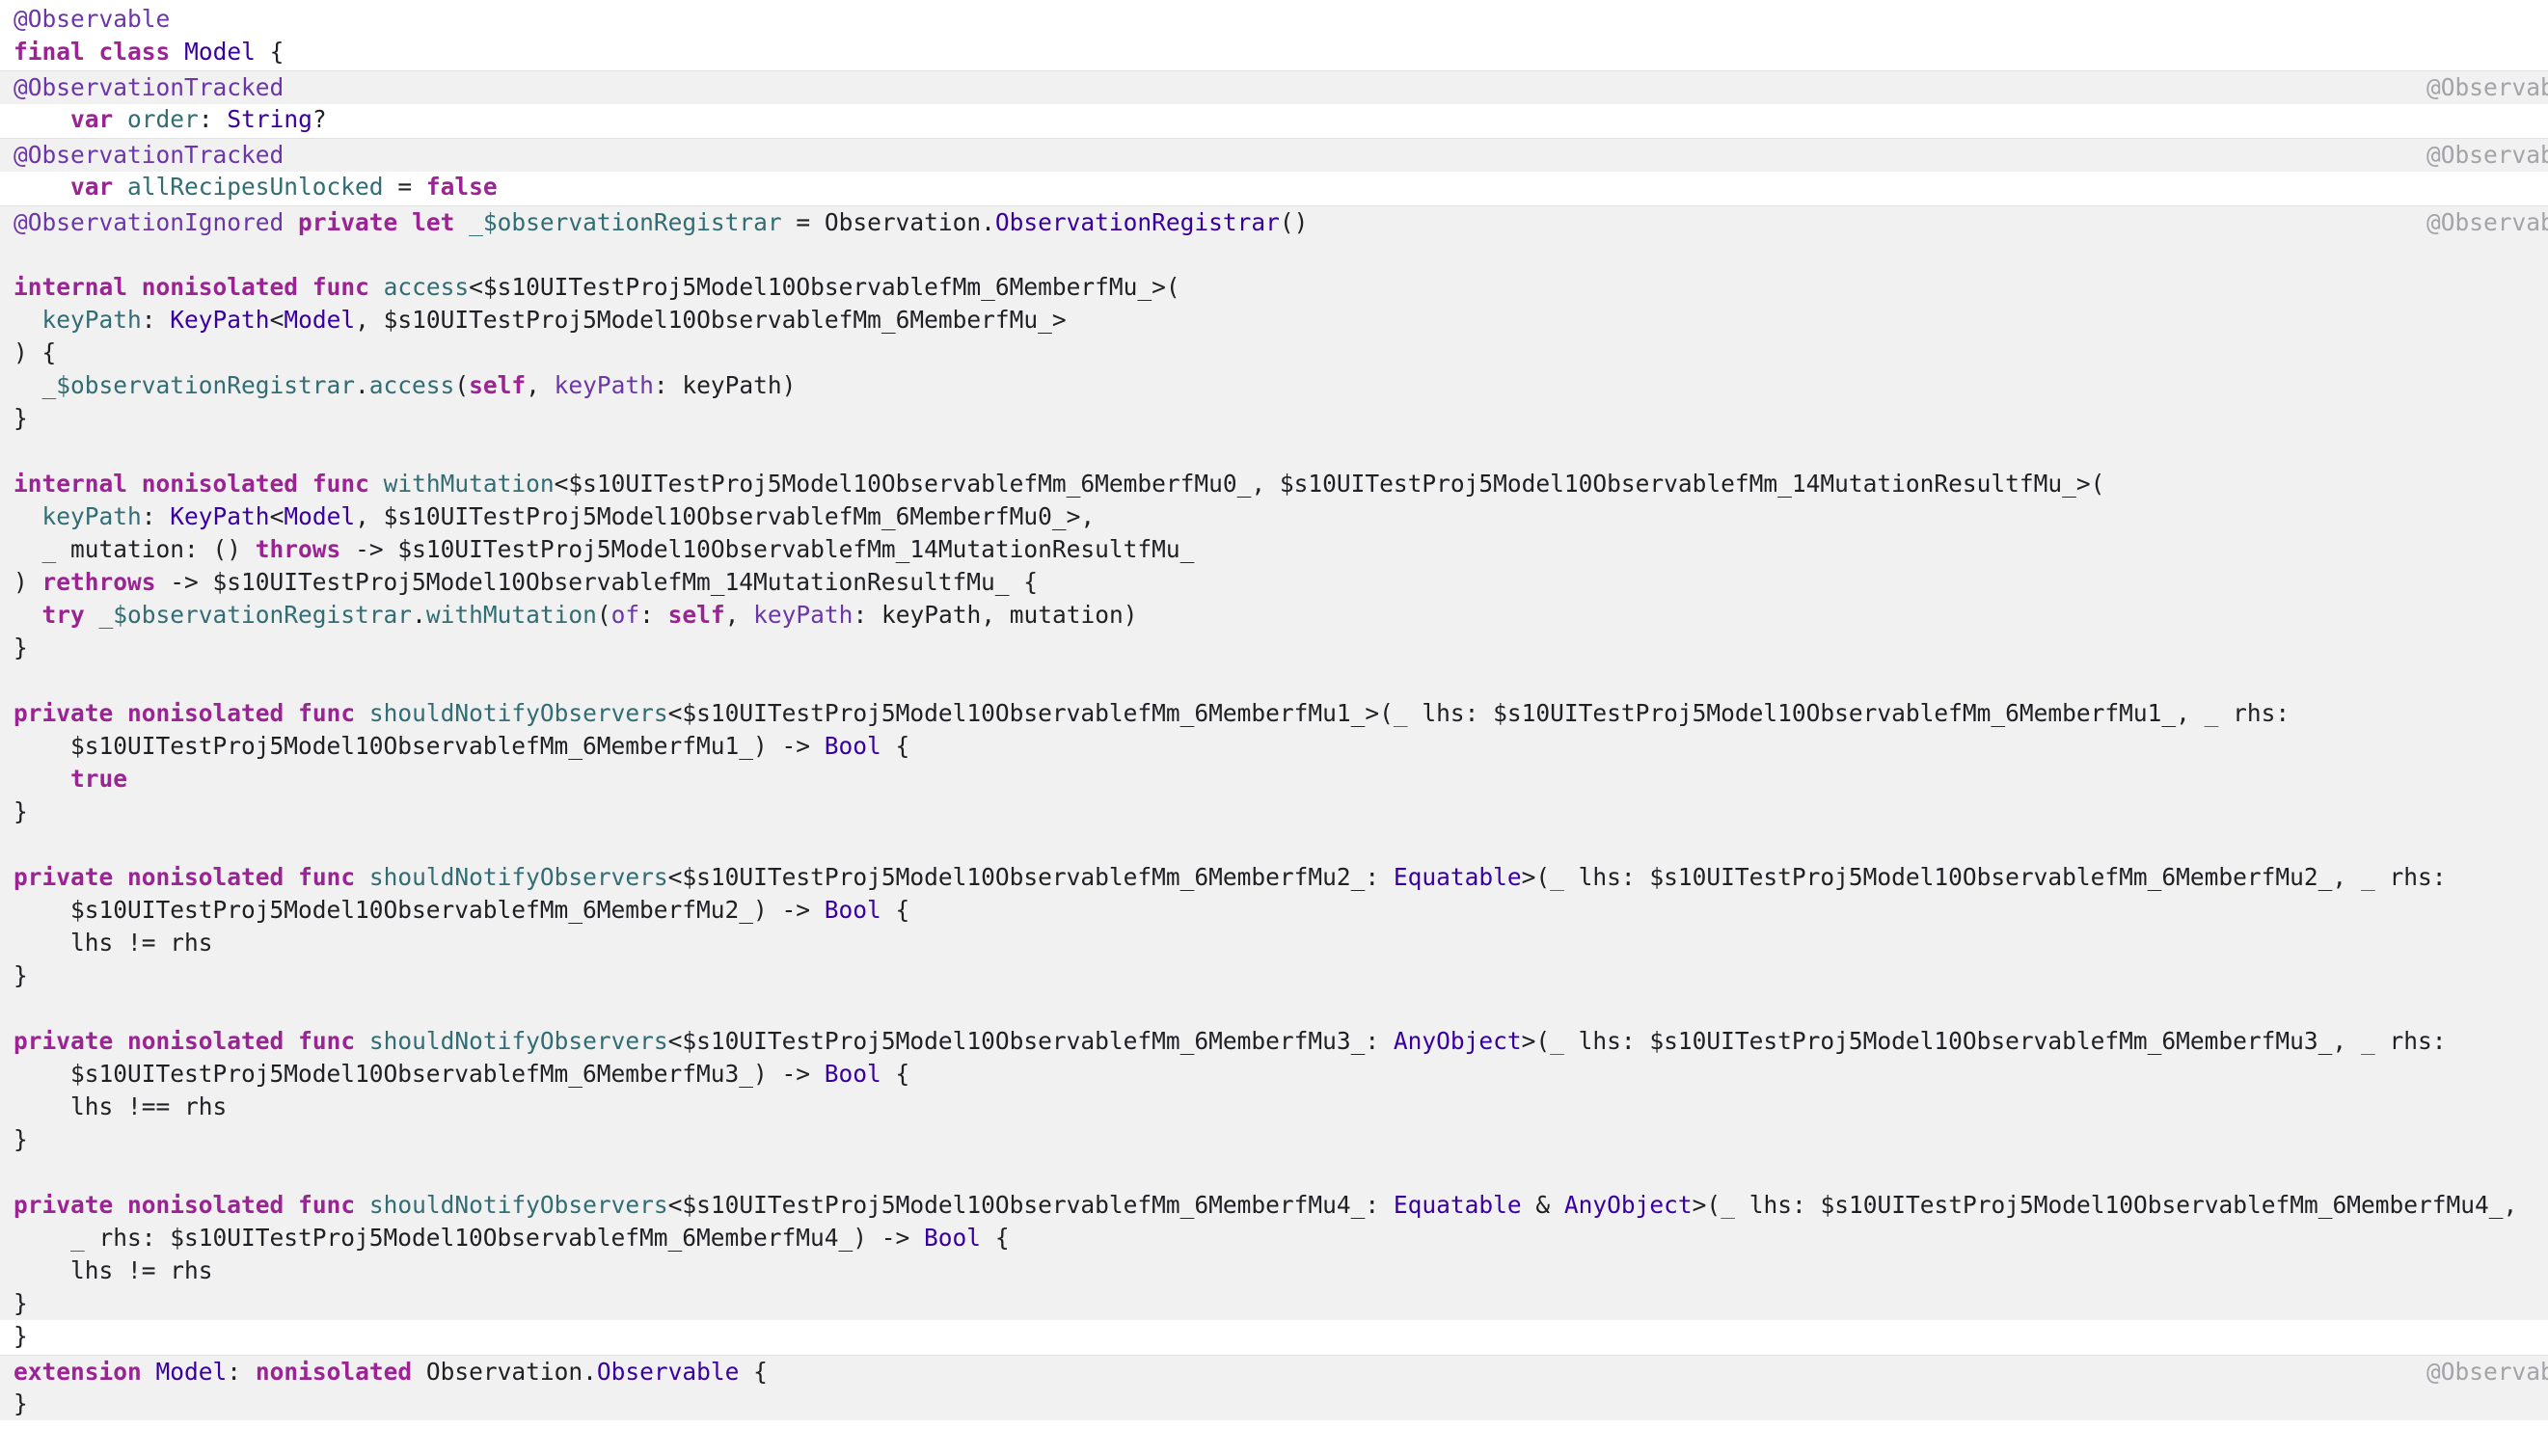 The width and height of the screenshot is (2548, 1456). What do you see at coordinates (92, 187) in the screenshot?
I see `code-token: var` at bounding box center [92, 187].